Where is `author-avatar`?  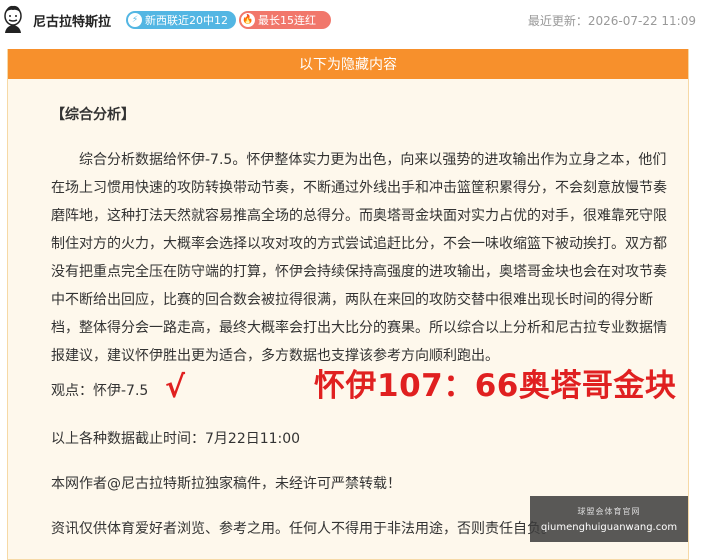
author-avatar is located at coordinates (13, 19).